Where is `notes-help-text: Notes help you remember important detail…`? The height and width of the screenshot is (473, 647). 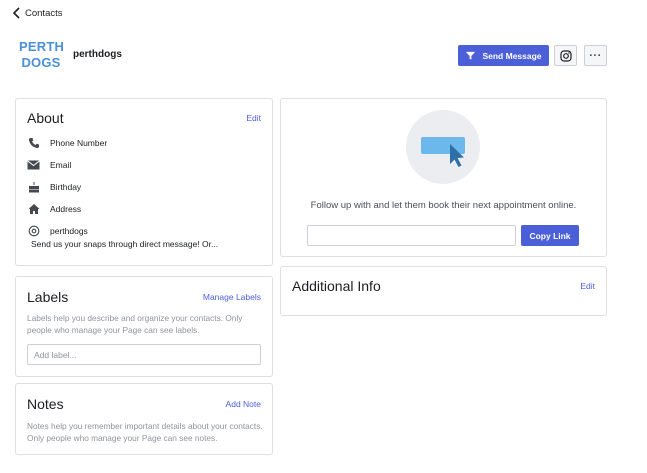
notes-help-text: Notes help you remember important detail… is located at coordinates (145, 432).